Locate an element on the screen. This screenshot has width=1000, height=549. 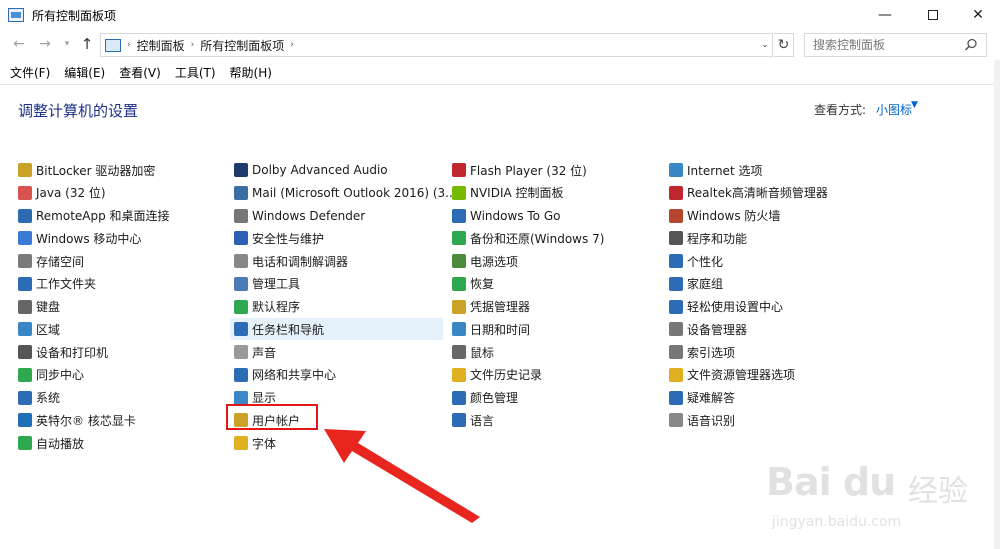
menu-view: 查看(V) is located at coordinates (140, 72).